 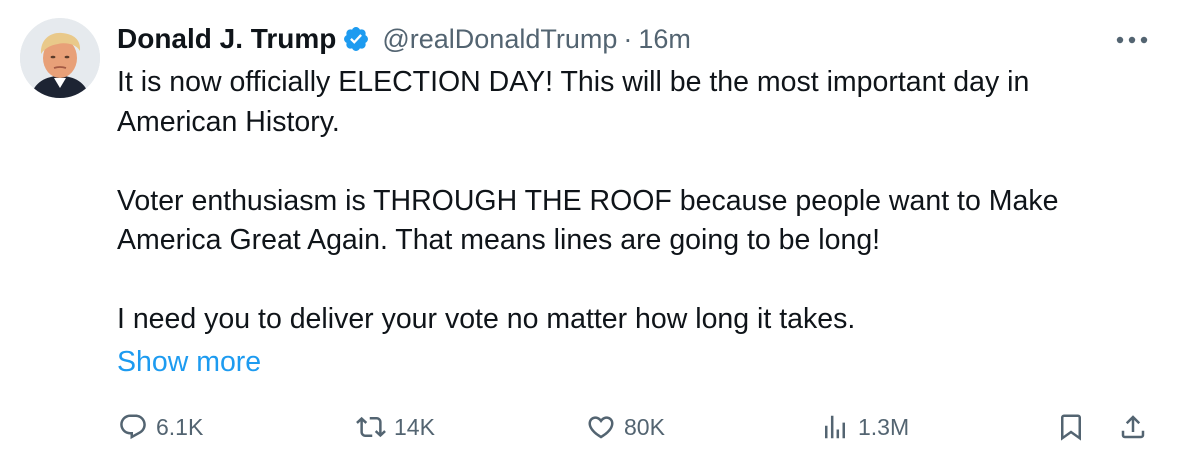 I want to click on action-bar: 6.1K 14K 80K 1.3M, so click(x=593, y=427).